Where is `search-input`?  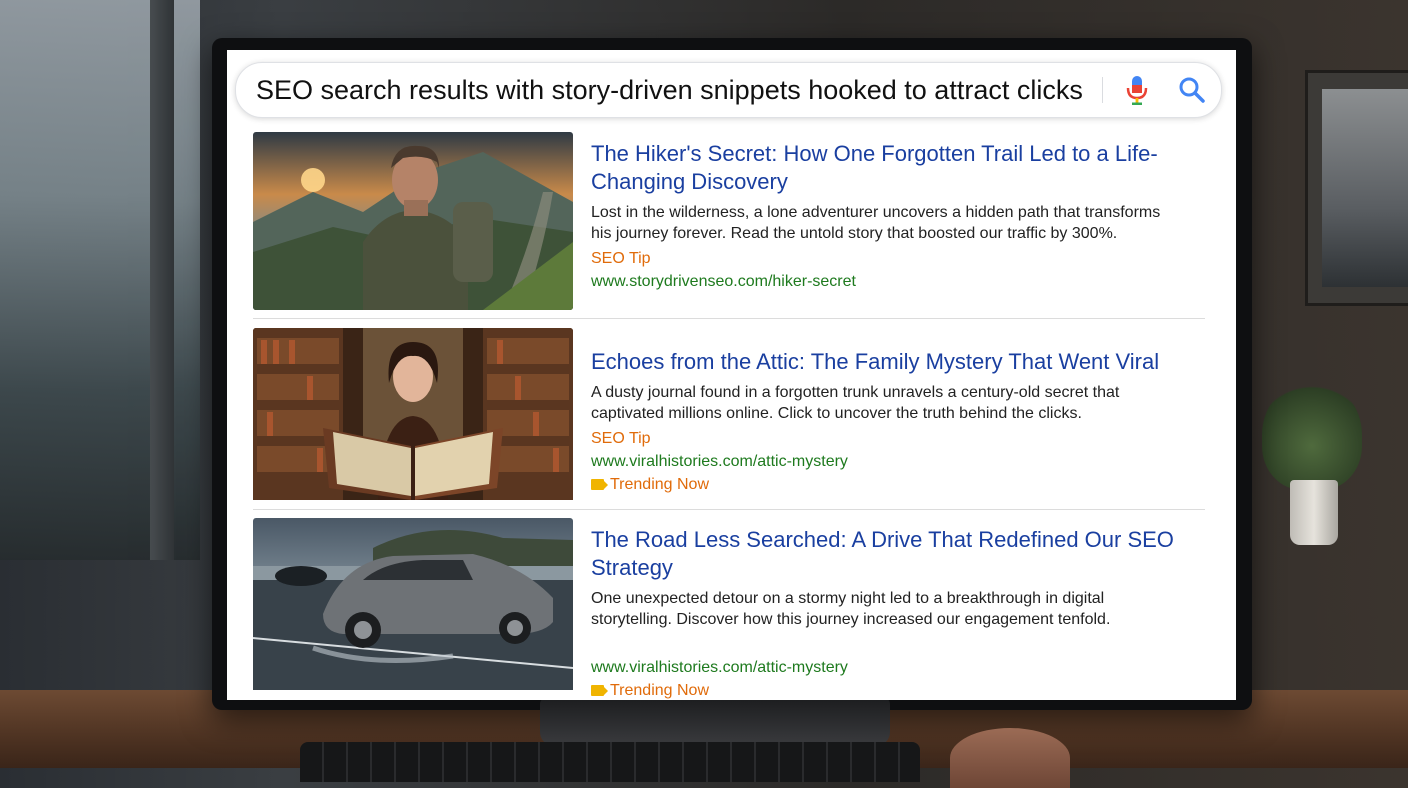 search-input is located at coordinates (676, 90).